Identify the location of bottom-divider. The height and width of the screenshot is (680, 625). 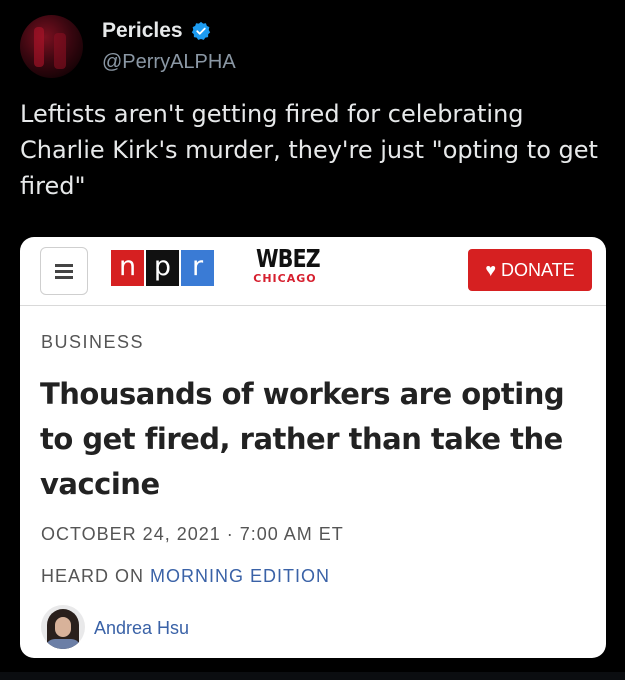
(312, 676).